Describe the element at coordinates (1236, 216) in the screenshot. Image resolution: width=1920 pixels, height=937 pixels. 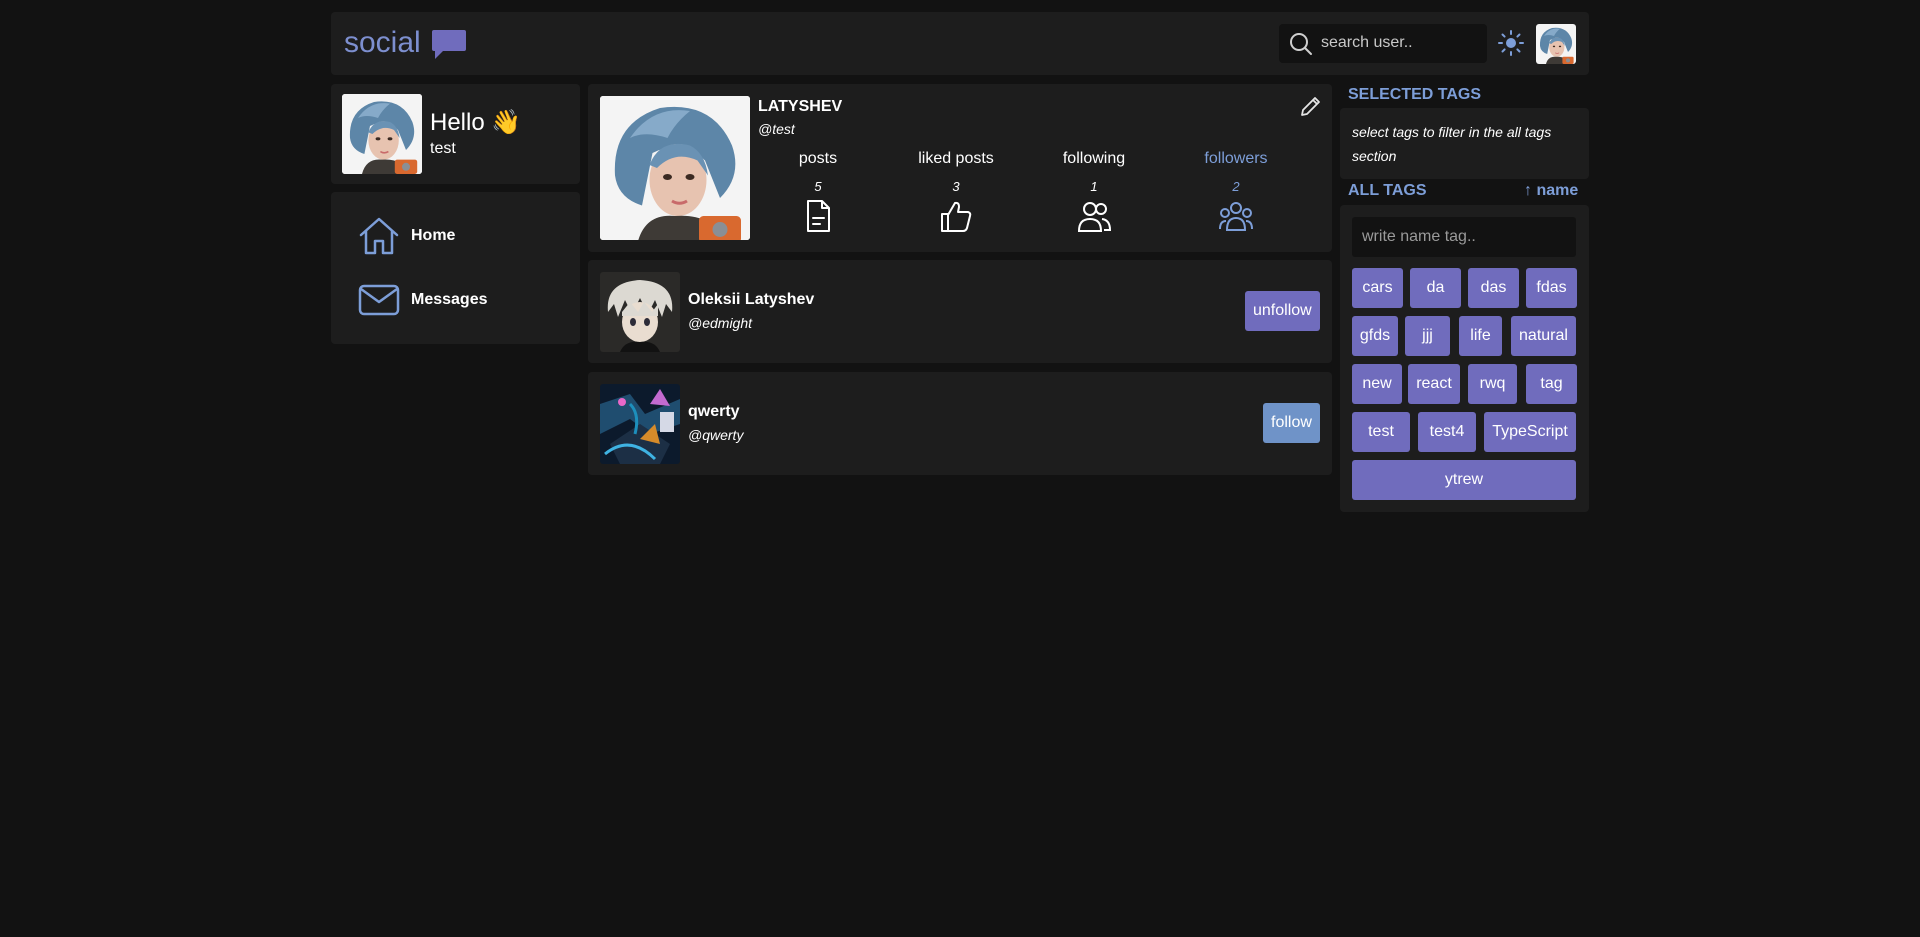
I see `group-icon` at that location.